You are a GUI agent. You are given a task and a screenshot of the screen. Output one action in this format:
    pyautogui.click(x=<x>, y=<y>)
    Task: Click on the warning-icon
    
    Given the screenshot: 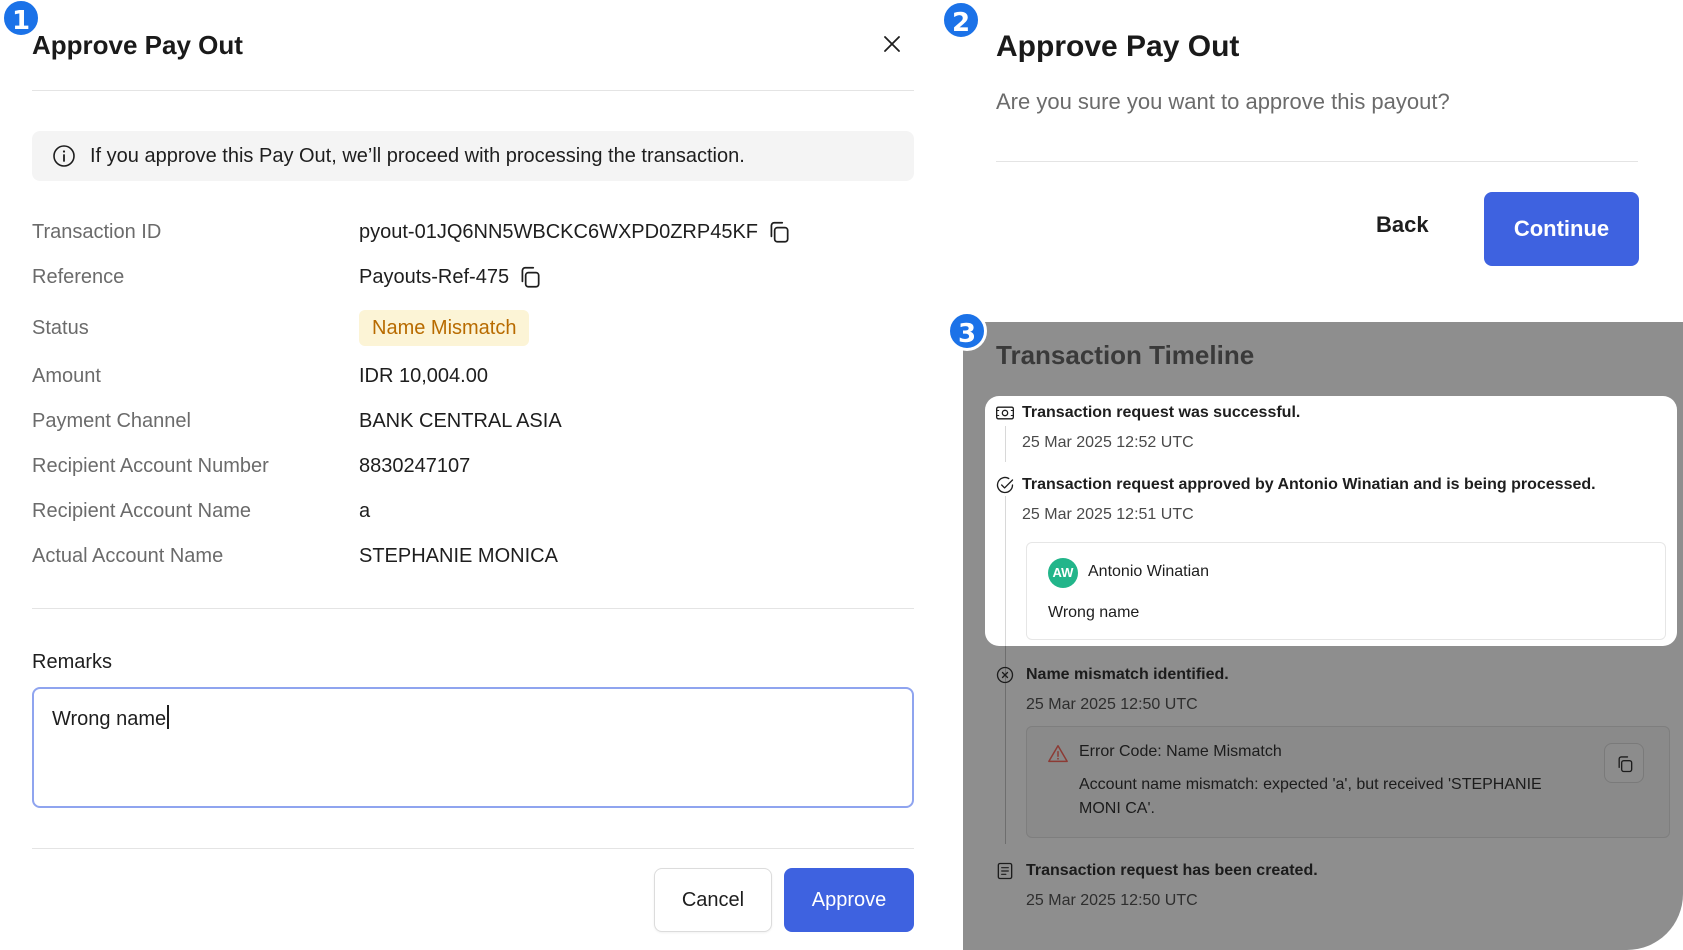 What is the action you would take?
    pyautogui.click(x=1058, y=754)
    